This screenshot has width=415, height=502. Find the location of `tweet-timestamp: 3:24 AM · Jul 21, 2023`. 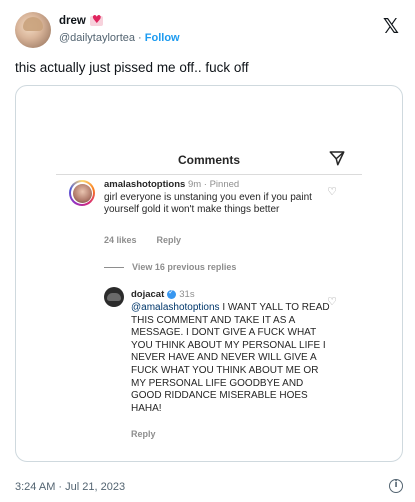

tweet-timestamp: 3:24 AM · Jul 21, 2023 is located at coordinates (70, 487).